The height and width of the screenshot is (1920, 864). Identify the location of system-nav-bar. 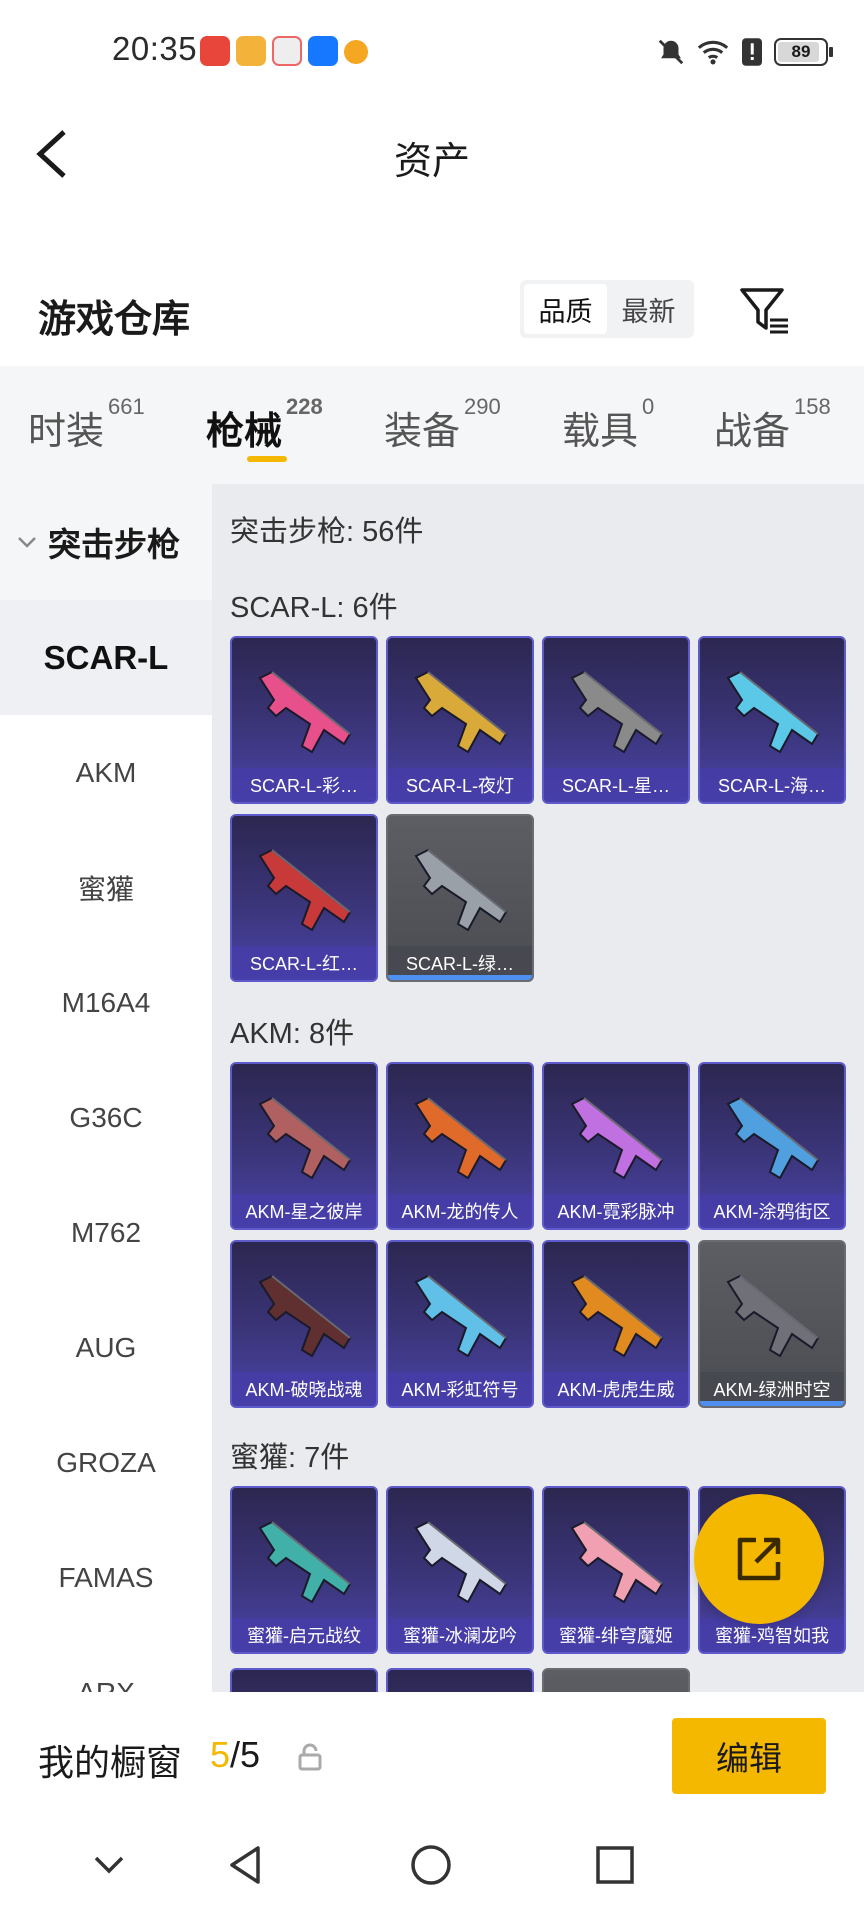
(432, 1869).